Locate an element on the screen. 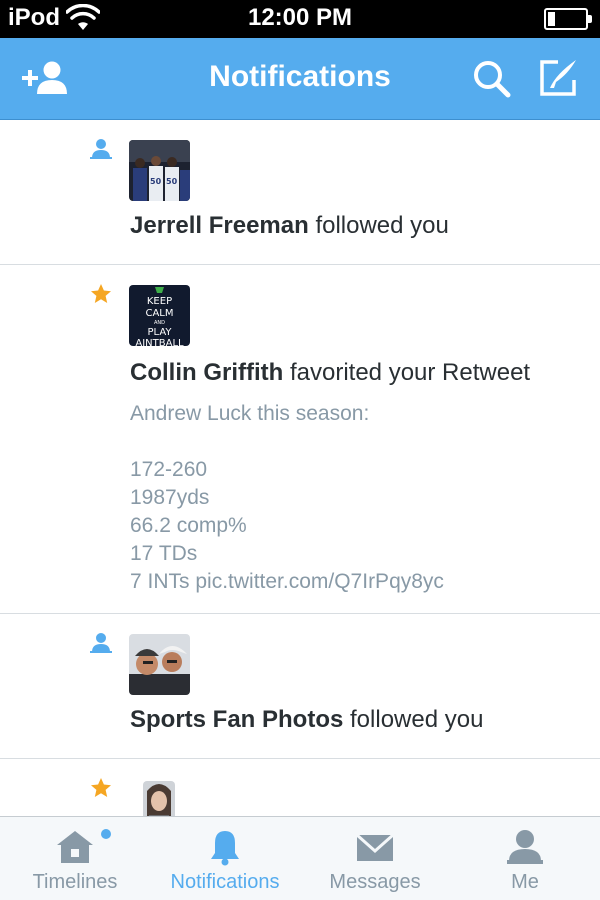 This screenshot has height=900, width=600. notification-text: Sports Fan Photos followed you is located at coordinates (306, 720).